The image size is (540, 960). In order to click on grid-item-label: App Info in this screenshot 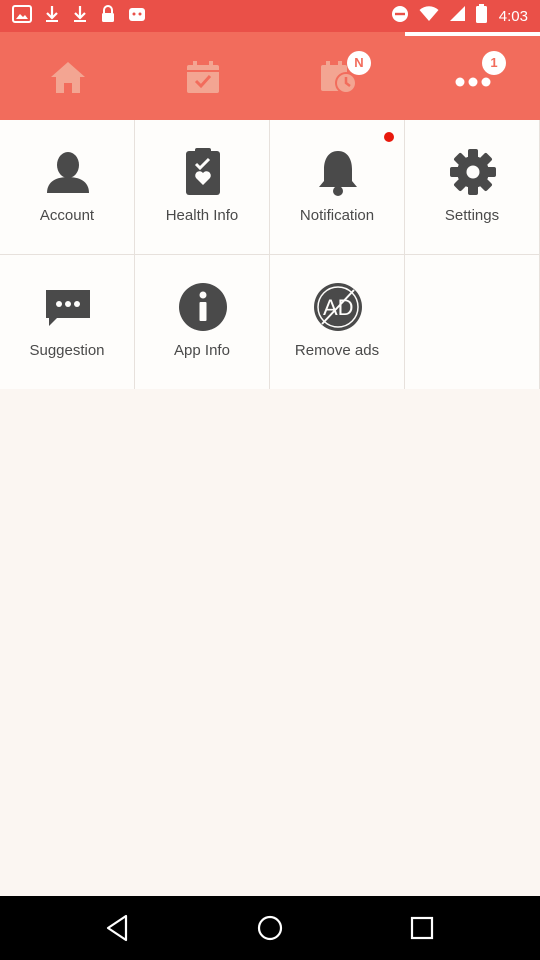, I will do `click(202, 350)`.